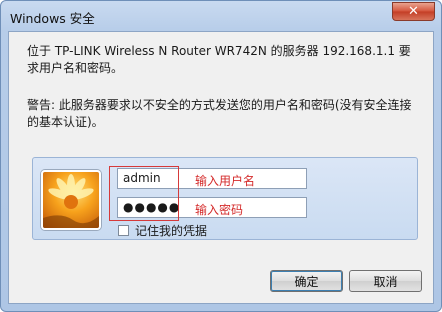 The height and width of the screenshot is (312, 442). I want to click on flower-avatar-icon, so click(71, 200).